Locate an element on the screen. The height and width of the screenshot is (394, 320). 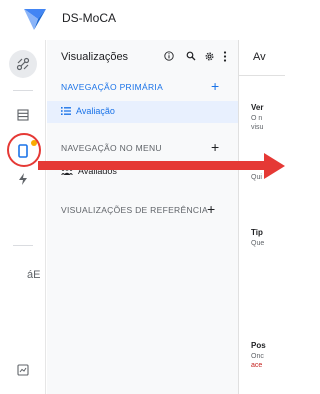
detail-text: Onc is located at coordinates (257, 356).